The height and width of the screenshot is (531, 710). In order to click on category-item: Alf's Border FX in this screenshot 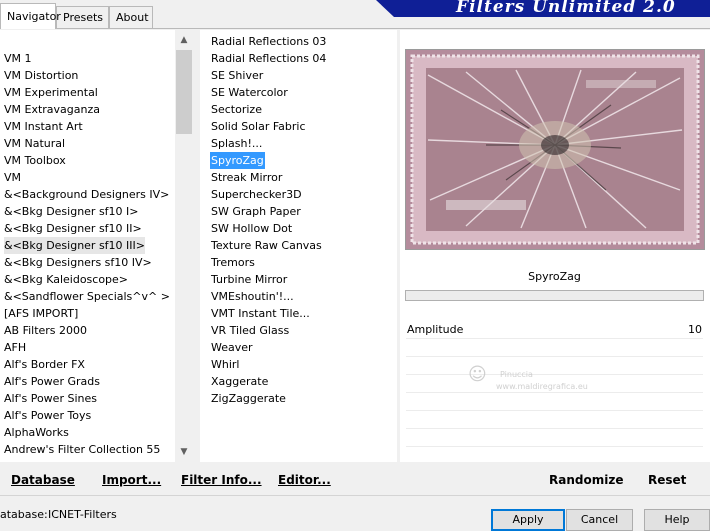, I will do `click(44, 364)`.